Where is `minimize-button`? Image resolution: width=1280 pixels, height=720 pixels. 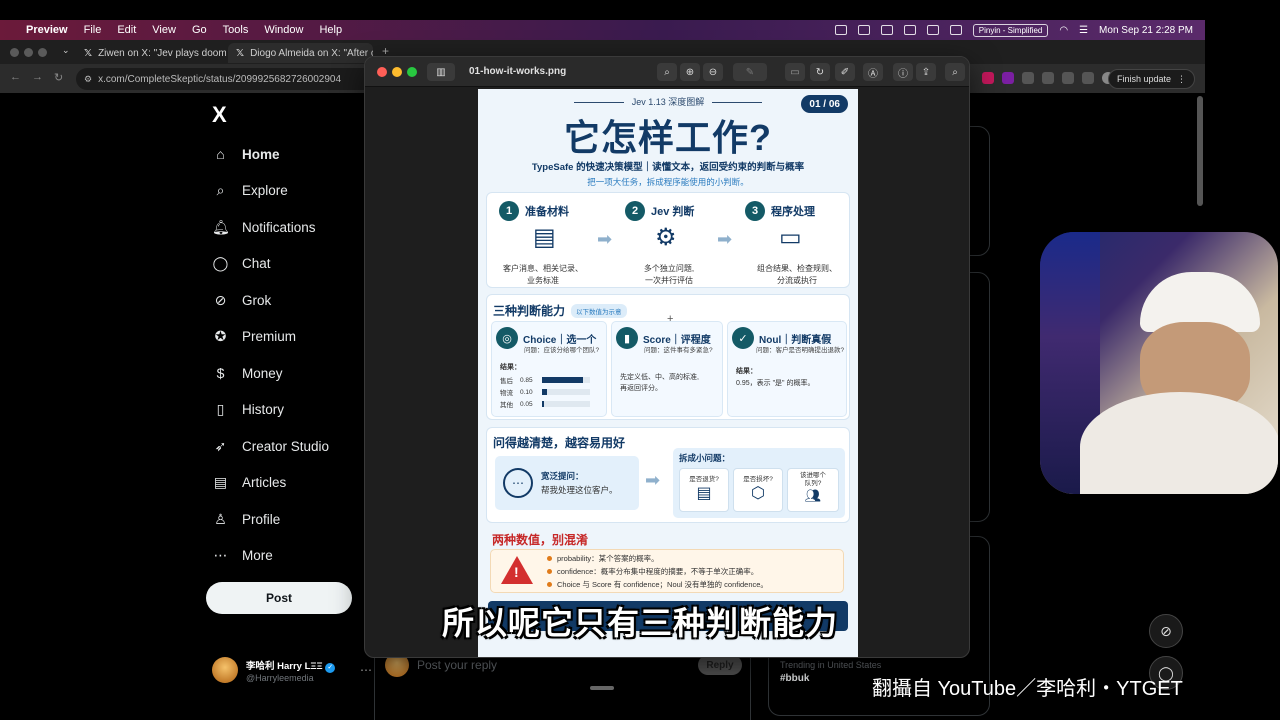
minimize-button is located at coordinates (397, 72).